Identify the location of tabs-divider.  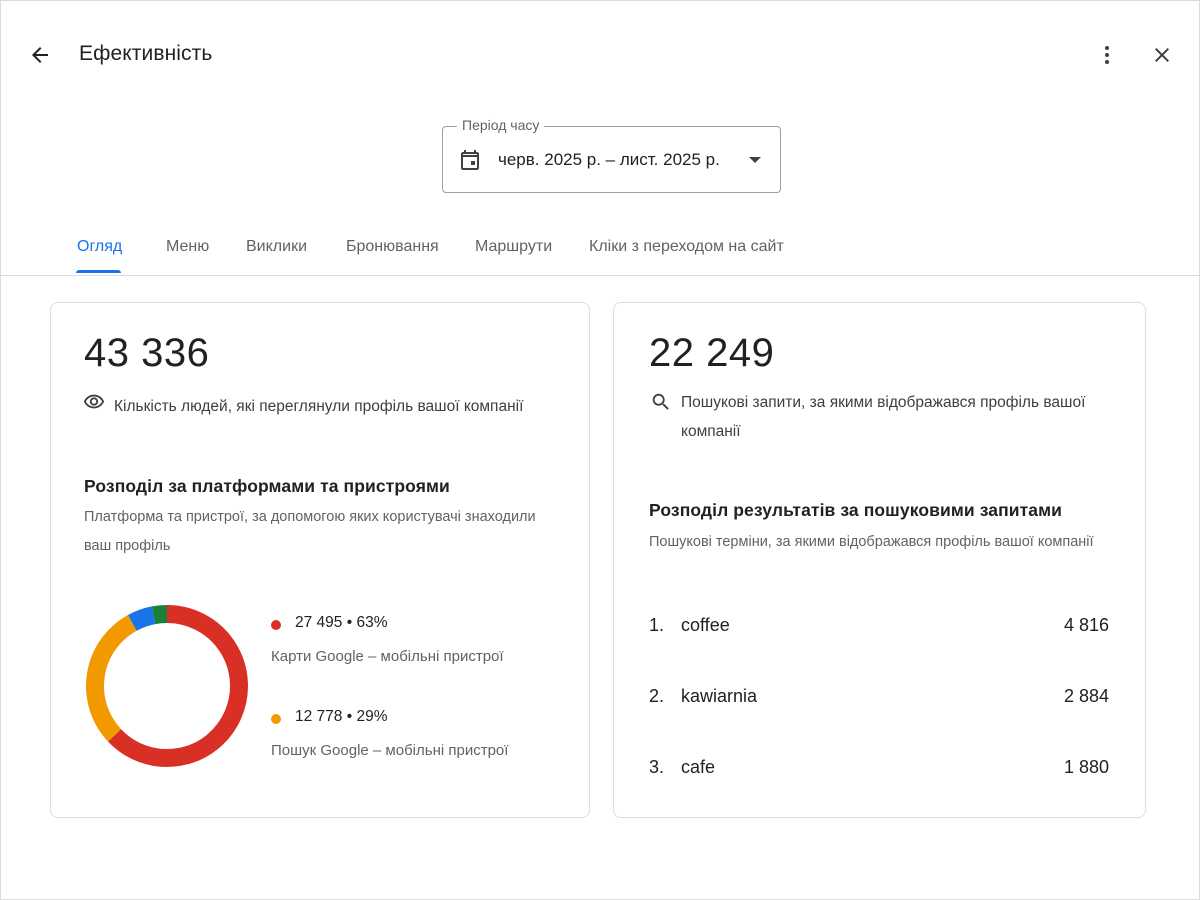
(600, 275).